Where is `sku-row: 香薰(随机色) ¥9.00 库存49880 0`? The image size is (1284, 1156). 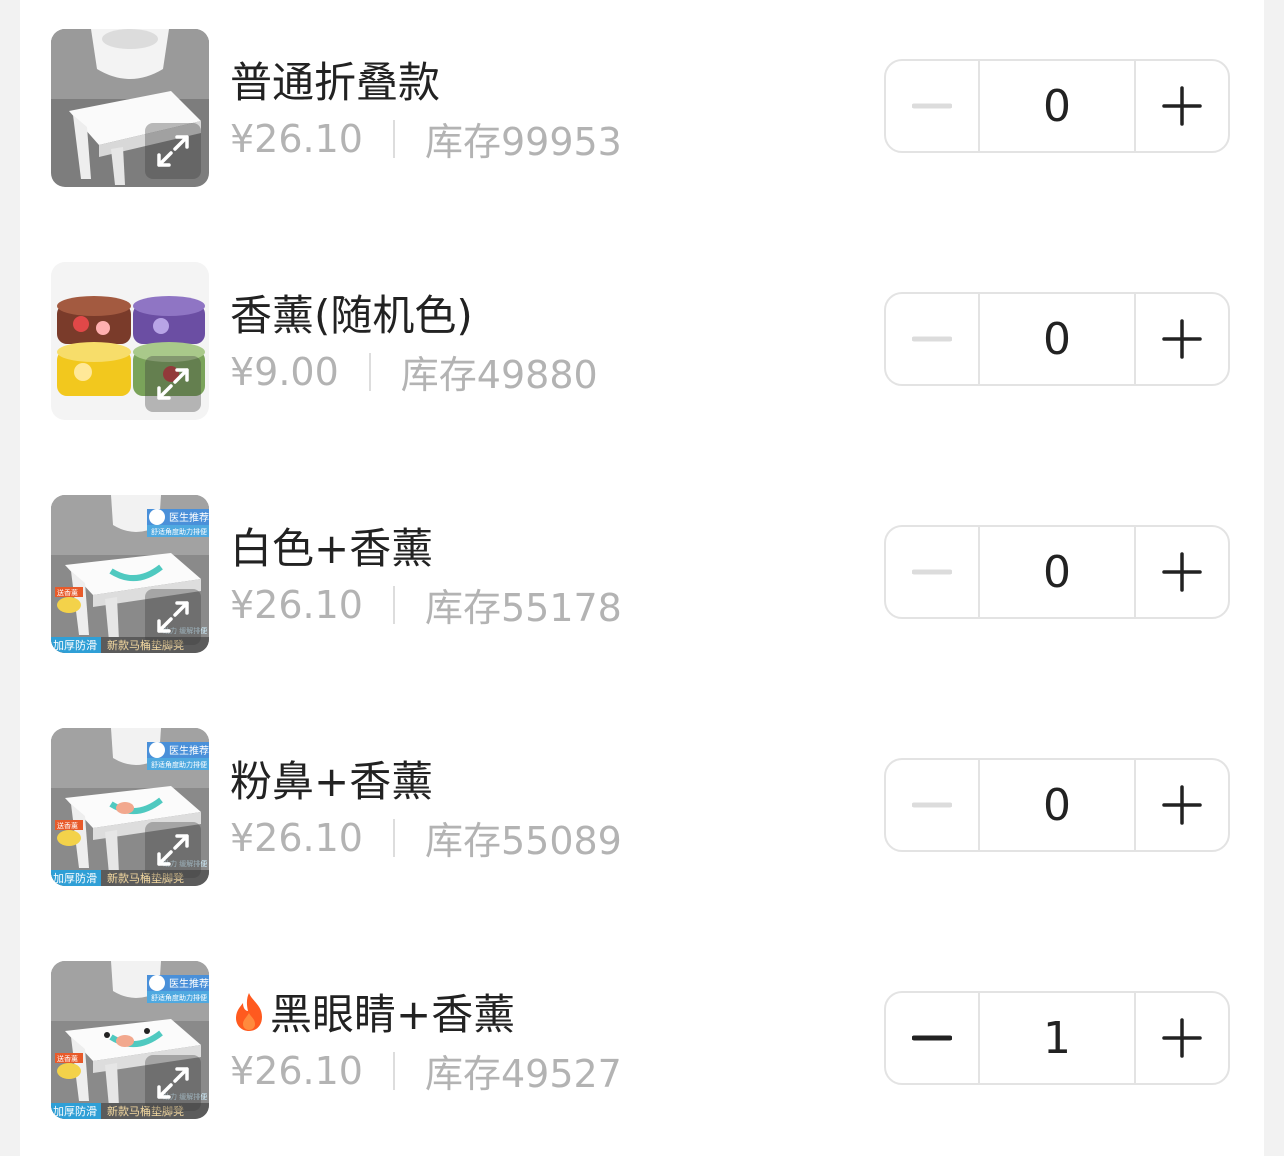
sku-row: 香薰(随机色) ¥9.00 库存49880 0 is located at coordinates (642, 342).